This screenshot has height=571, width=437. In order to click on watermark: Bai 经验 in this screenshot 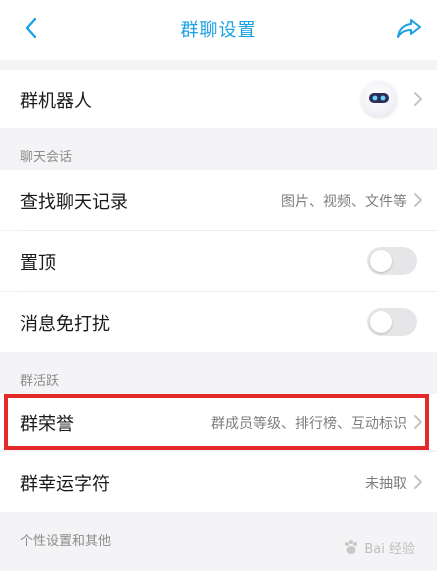, I will do `click(378, 547)`.